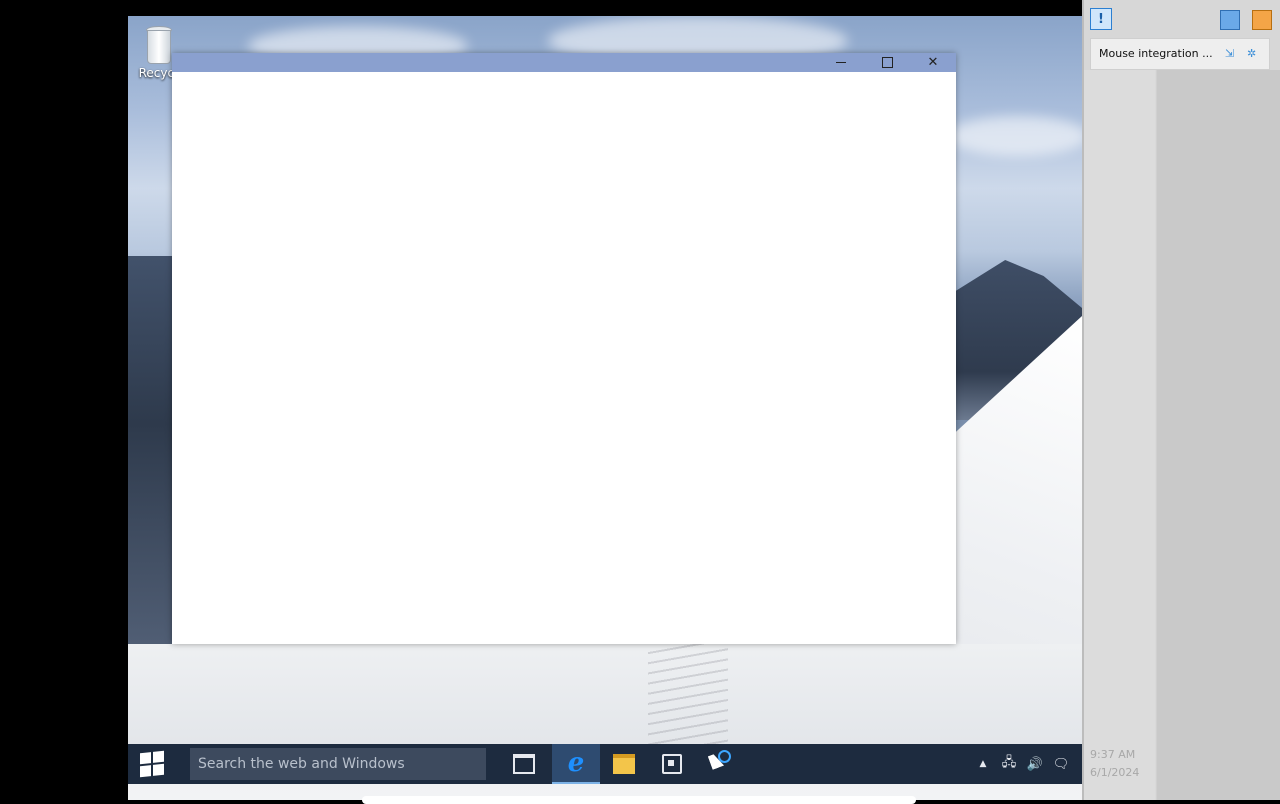  Describe the element at coordinates (1231, 54) in the screenshot. I see `mouse-integration-icon: ⇲` at that location.